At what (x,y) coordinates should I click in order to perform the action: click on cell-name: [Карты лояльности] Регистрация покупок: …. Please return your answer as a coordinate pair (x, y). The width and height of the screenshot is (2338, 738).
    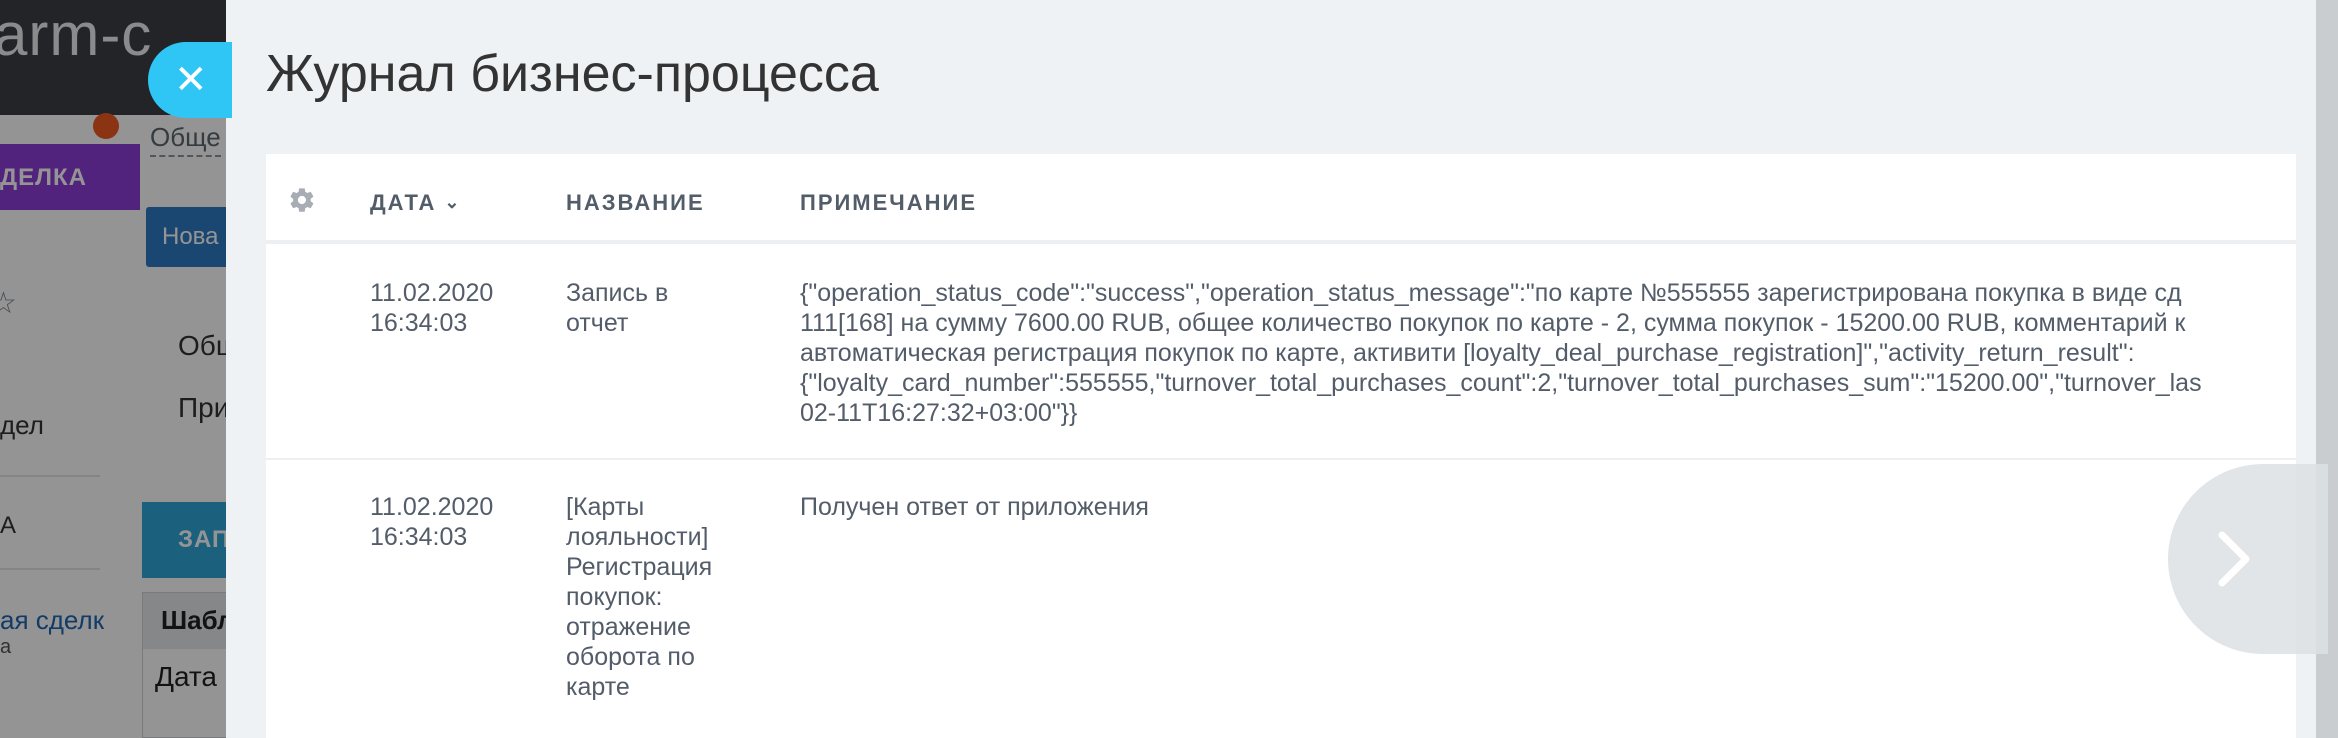
    Looking at the image, I should click on (639, 597).